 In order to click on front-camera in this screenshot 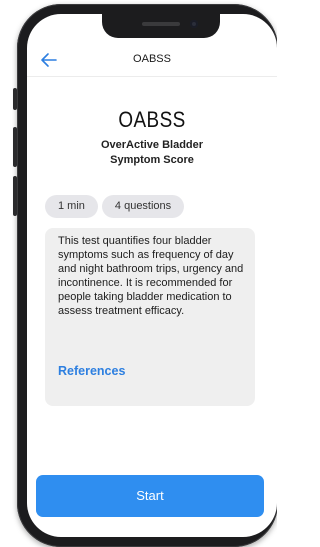, I will do `click(194, 24)`.